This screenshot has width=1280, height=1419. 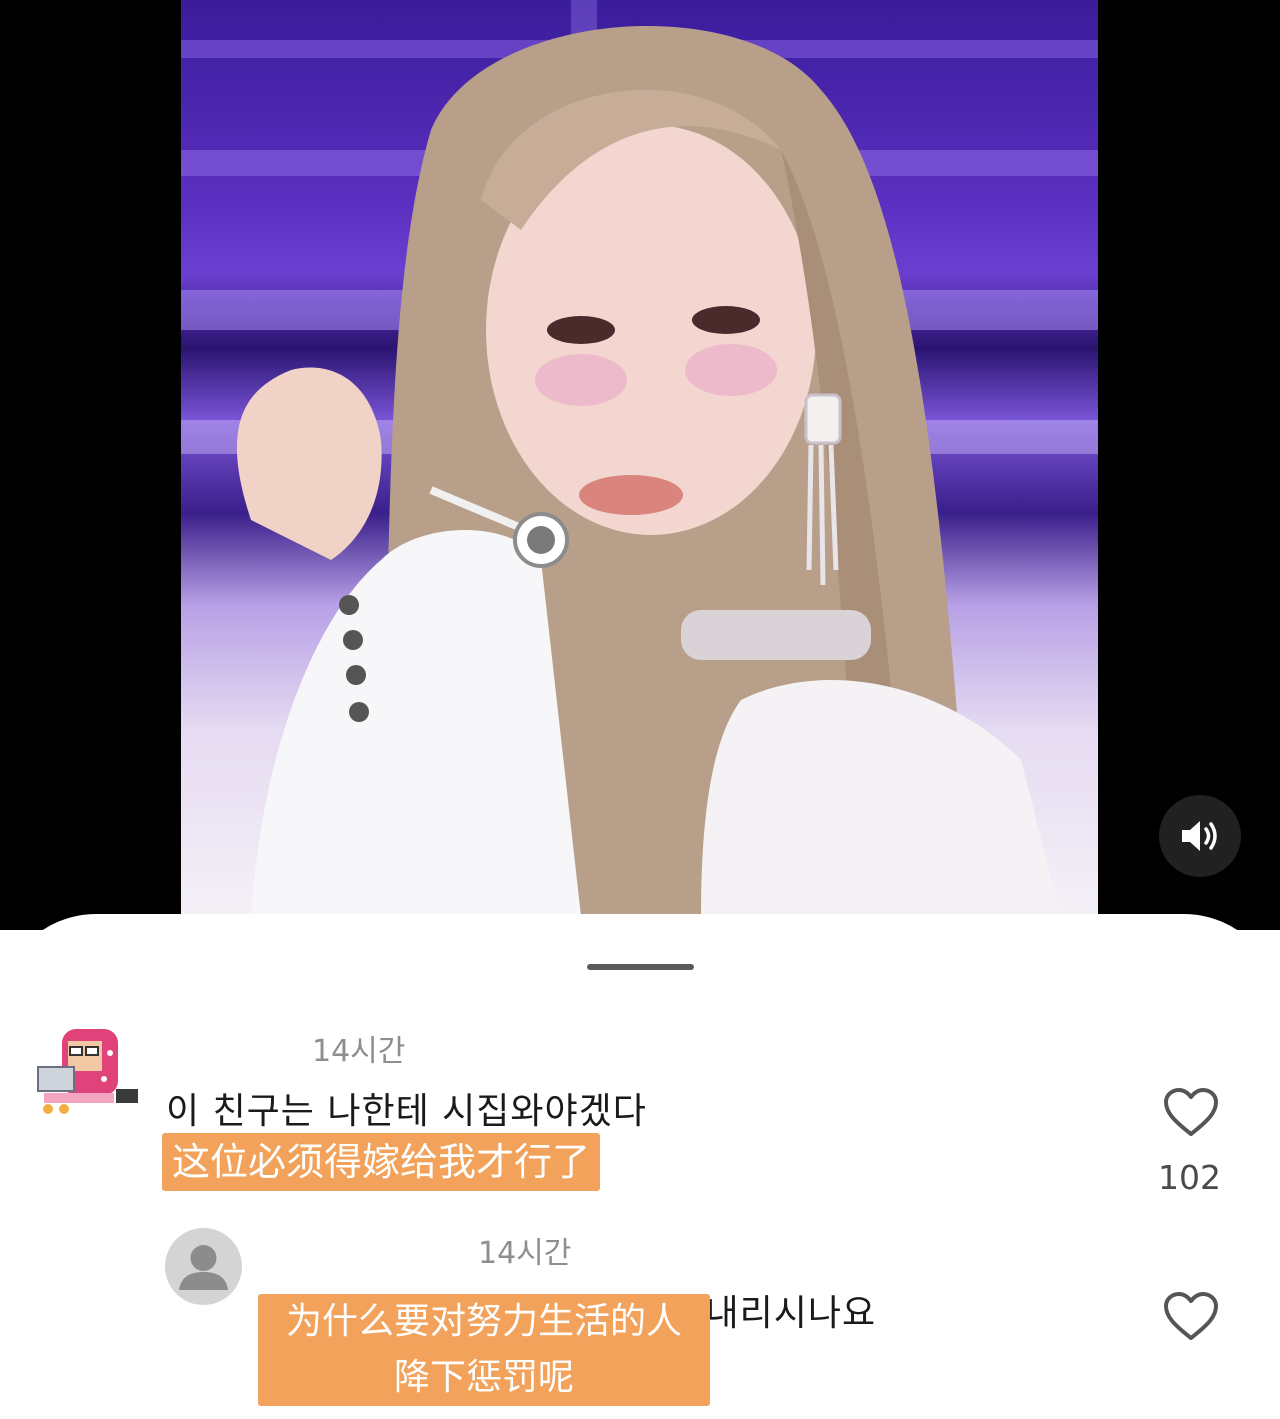 I want to click on default-user-avatar-icon, so click(x=203, y=1267).